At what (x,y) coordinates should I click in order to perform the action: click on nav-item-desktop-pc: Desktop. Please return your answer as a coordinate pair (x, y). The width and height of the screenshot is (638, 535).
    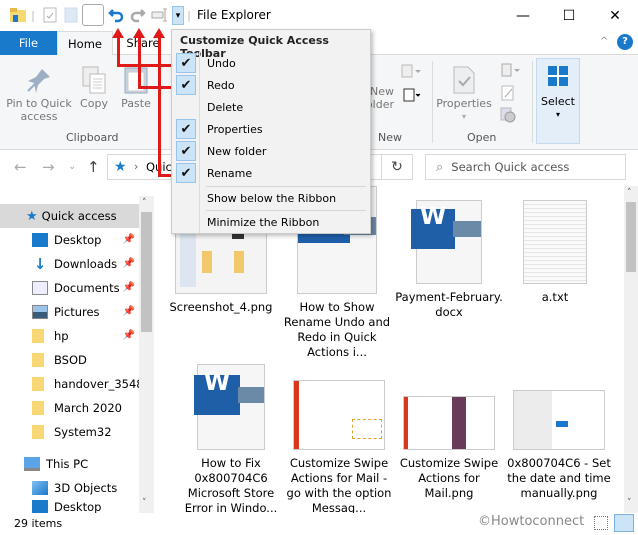
    Looking at the image, I should click on (69, 506).